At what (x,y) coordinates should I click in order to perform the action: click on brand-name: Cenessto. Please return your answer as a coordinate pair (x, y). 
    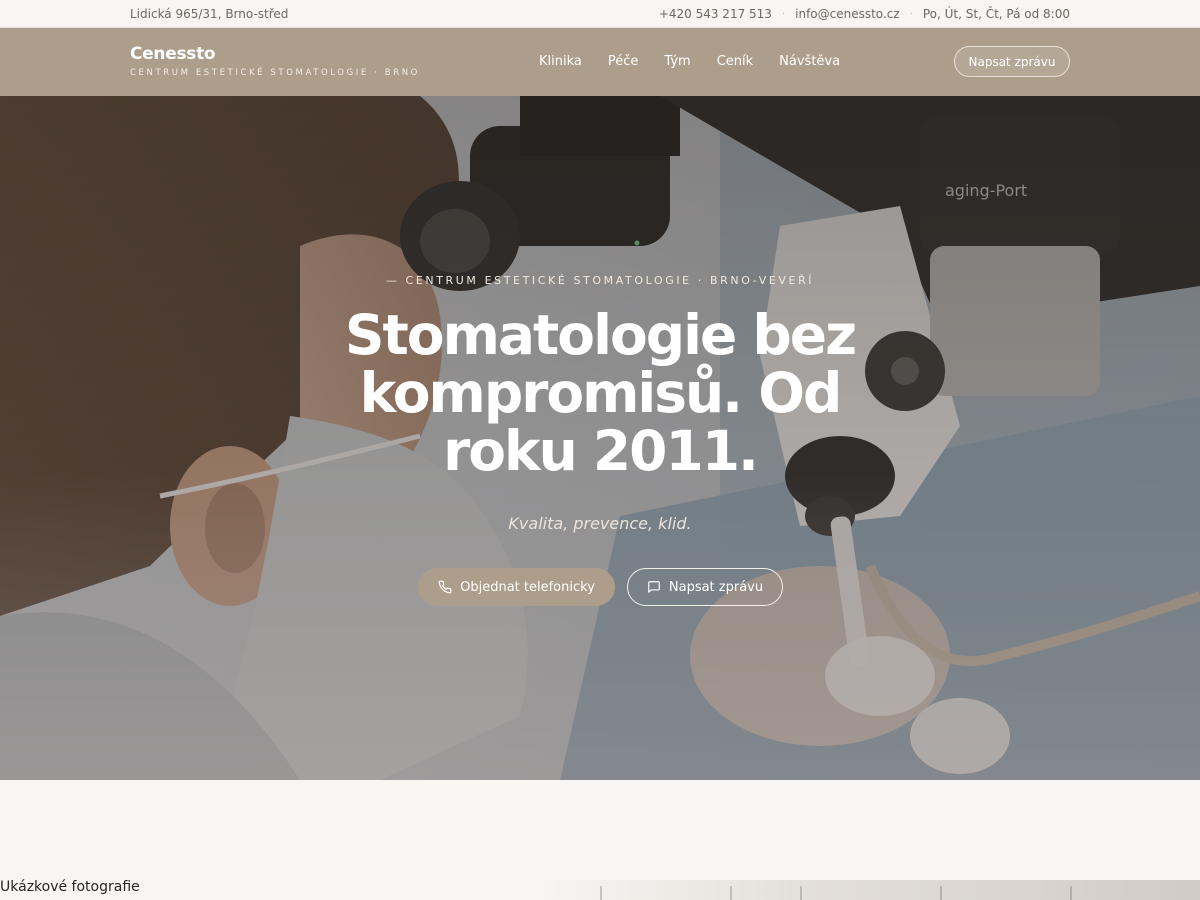
    Looking at the image, I should click on (173, 54).